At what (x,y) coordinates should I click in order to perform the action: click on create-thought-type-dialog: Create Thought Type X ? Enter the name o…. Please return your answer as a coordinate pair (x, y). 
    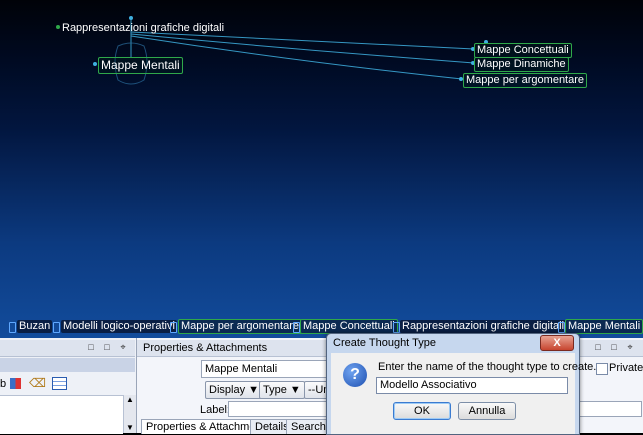
    Looking at the image, I should click on (461, 384).